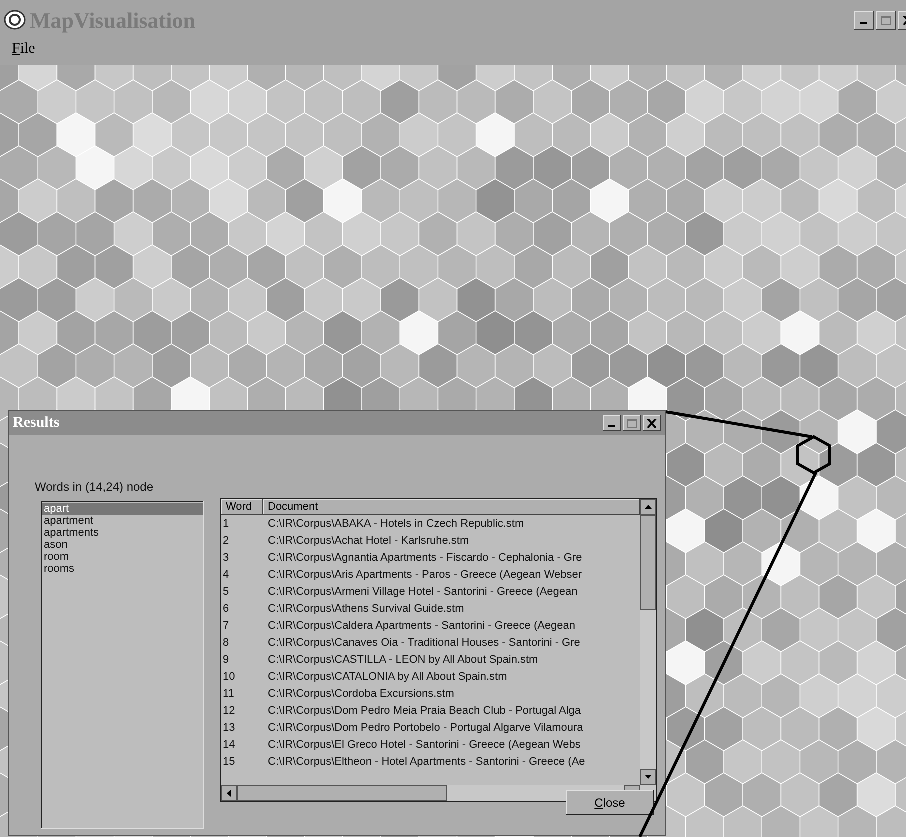 Image resolution: width=906 pixels, height=837 pixels. Describe the element at coordinates (226, 626) in the screenshot. I see `table-cell-text: 7` at that location.